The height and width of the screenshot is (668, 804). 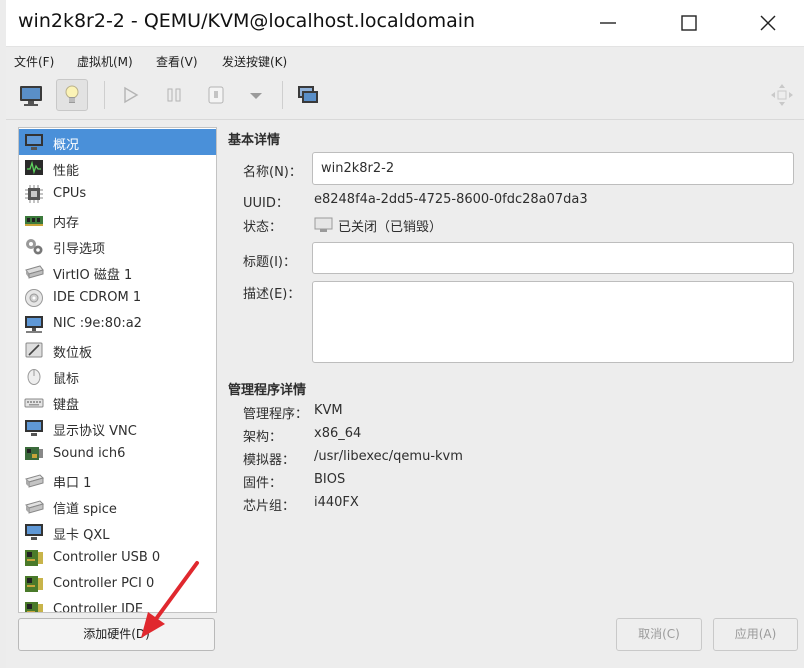 I want to click on sidebar-item-ide-cdrom: IDE CDROM 1, so click(x=117, y=298).